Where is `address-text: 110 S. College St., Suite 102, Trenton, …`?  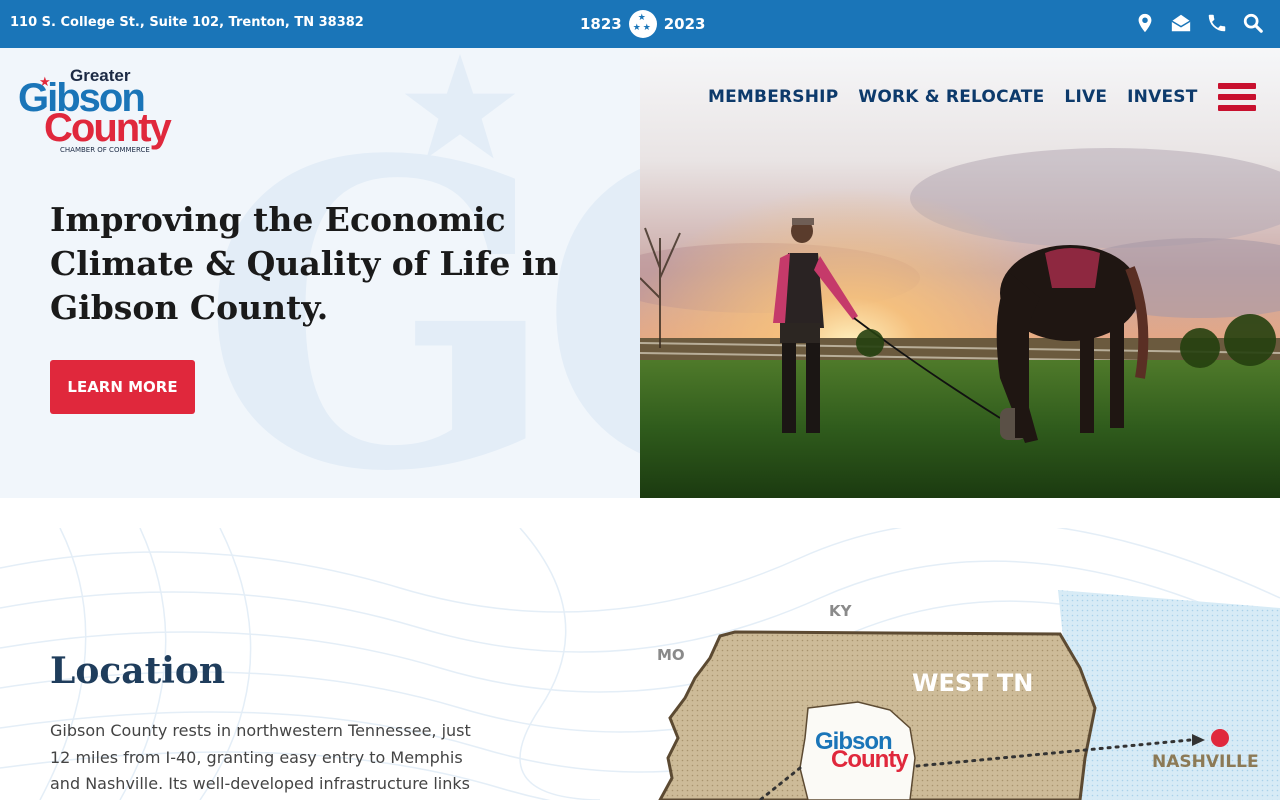
address-text: 110 S. College St., Suite 102, Trenton, … is located at coordinates (187, 22).